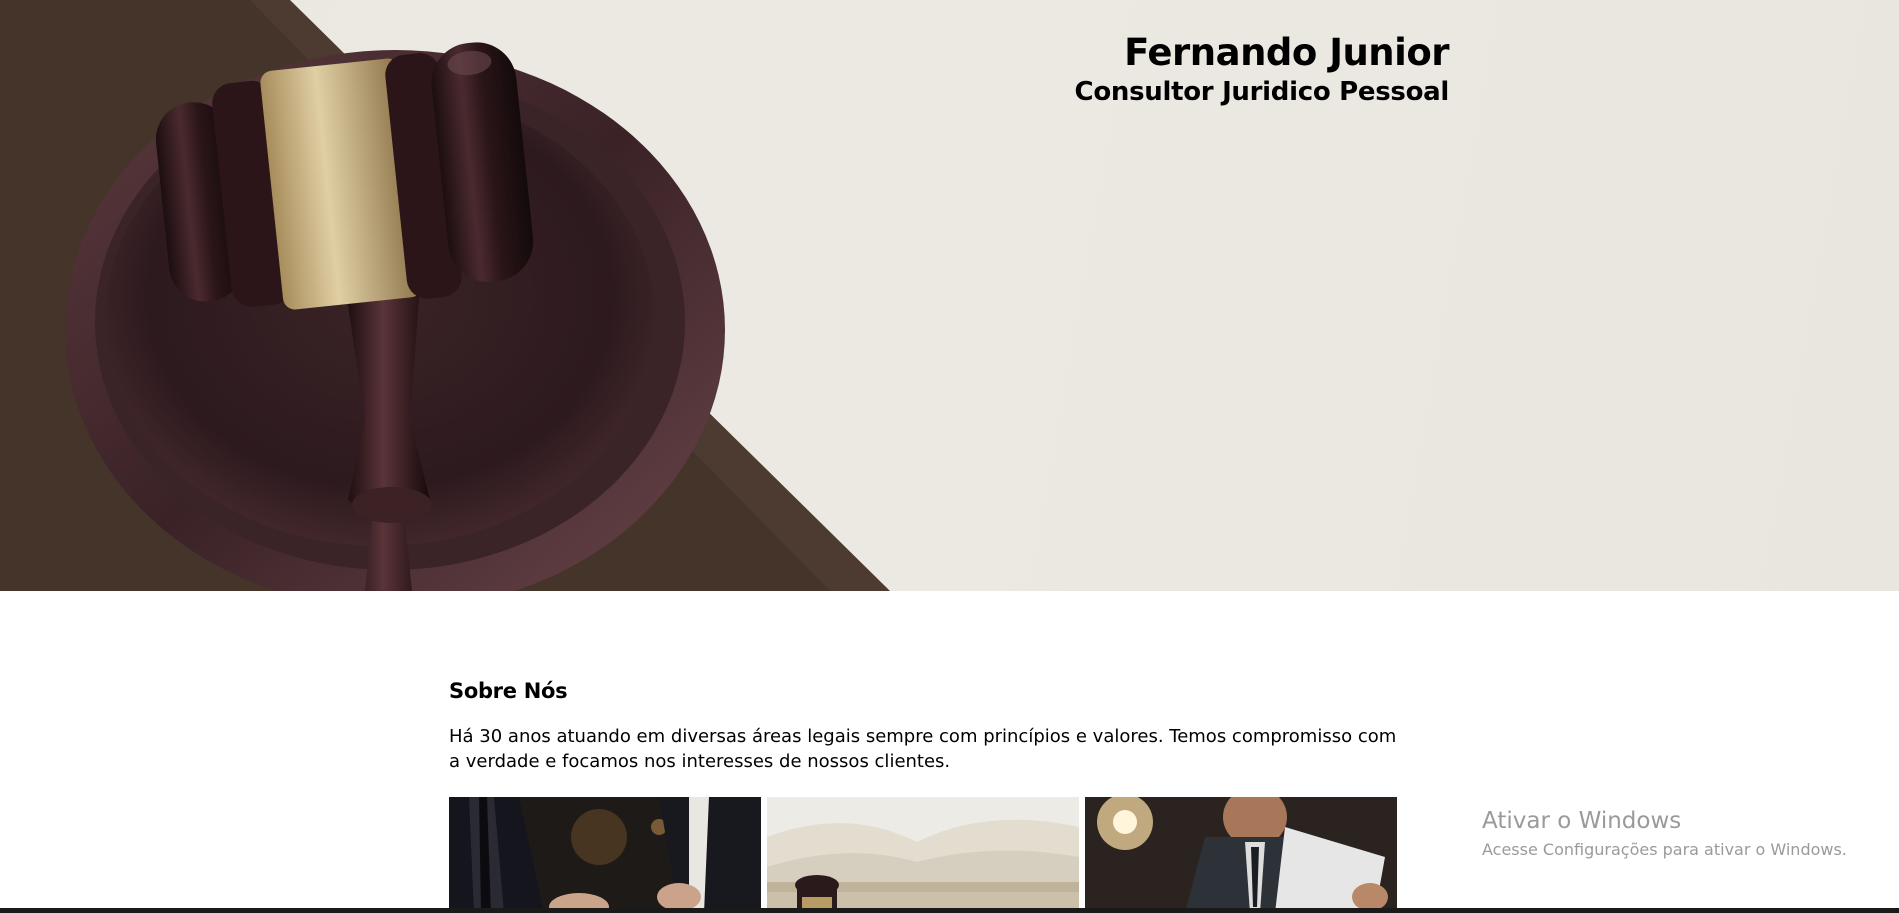 The image size is (1899, 913). Describe the element at coordinates (1241, 855) in the screenshot. I see `man-reading-document-photo` at that location.